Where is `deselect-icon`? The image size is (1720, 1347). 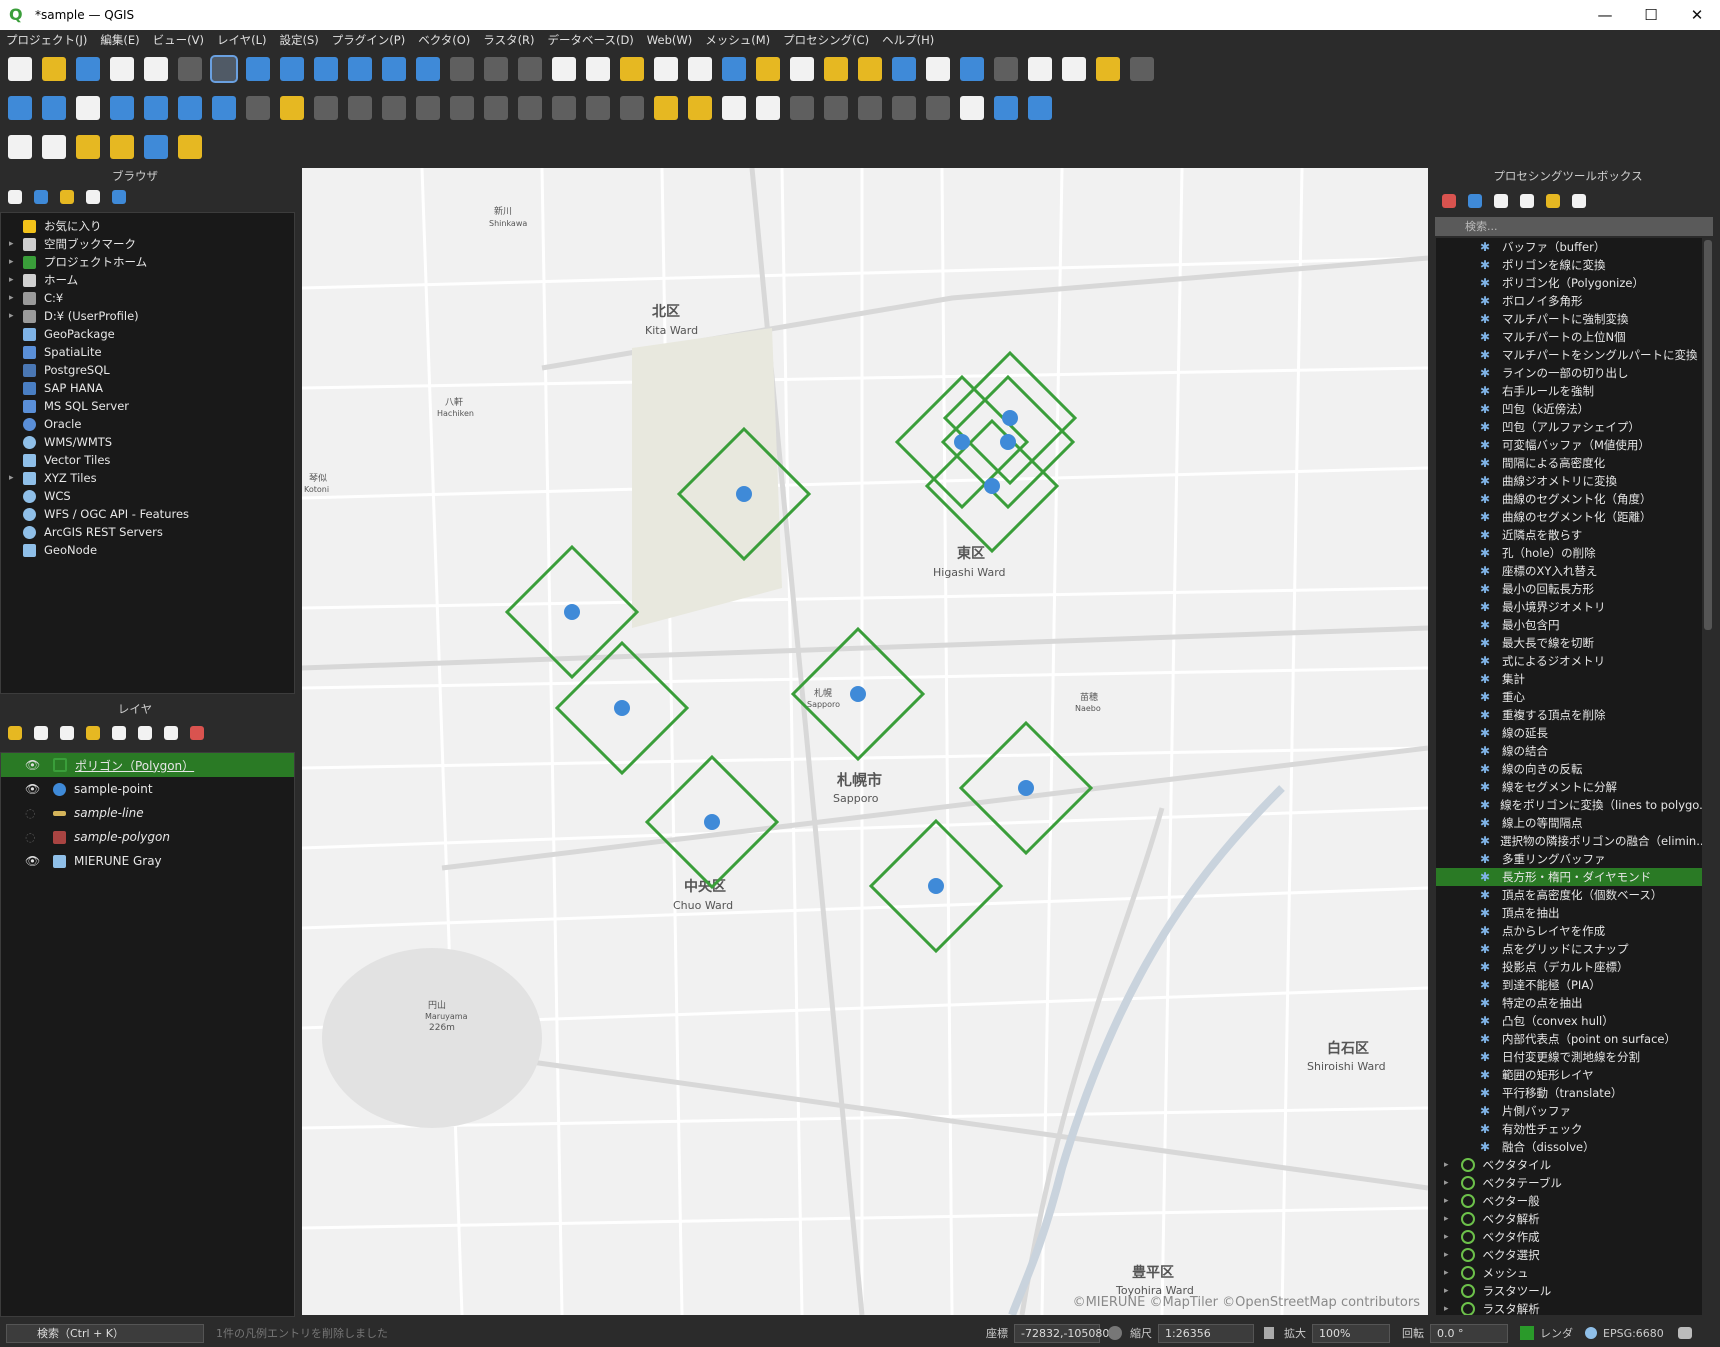
deselect-icon is located at coordinates (836, 69).